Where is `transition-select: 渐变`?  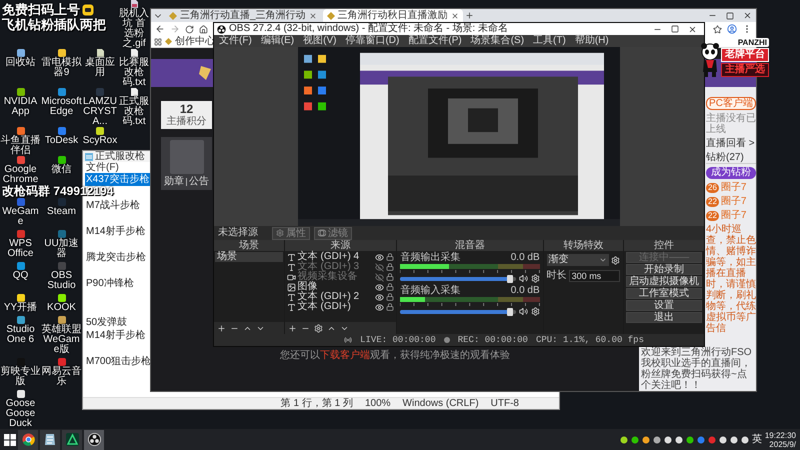
transition-select: 渐变 is located at coordinates (578, 260).